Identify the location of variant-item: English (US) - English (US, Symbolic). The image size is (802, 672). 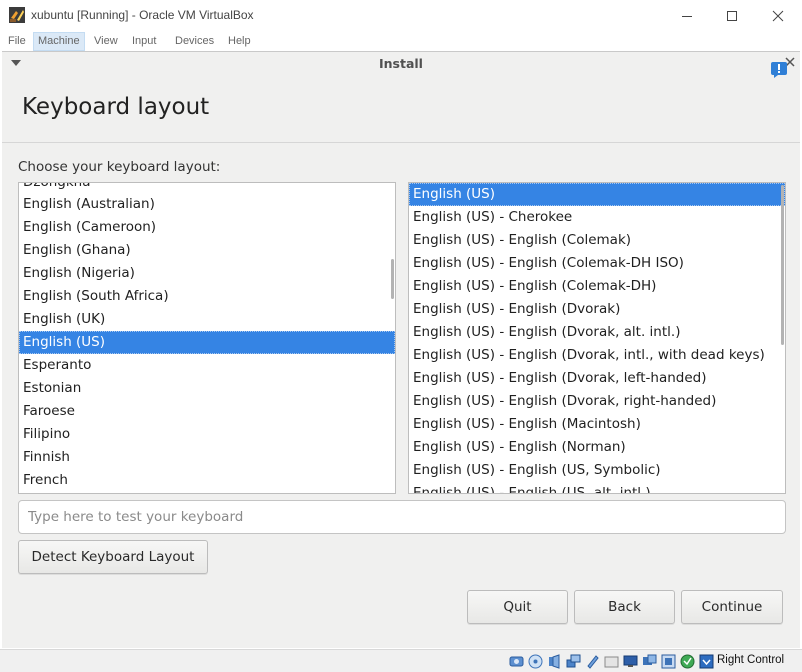
(597, 470).